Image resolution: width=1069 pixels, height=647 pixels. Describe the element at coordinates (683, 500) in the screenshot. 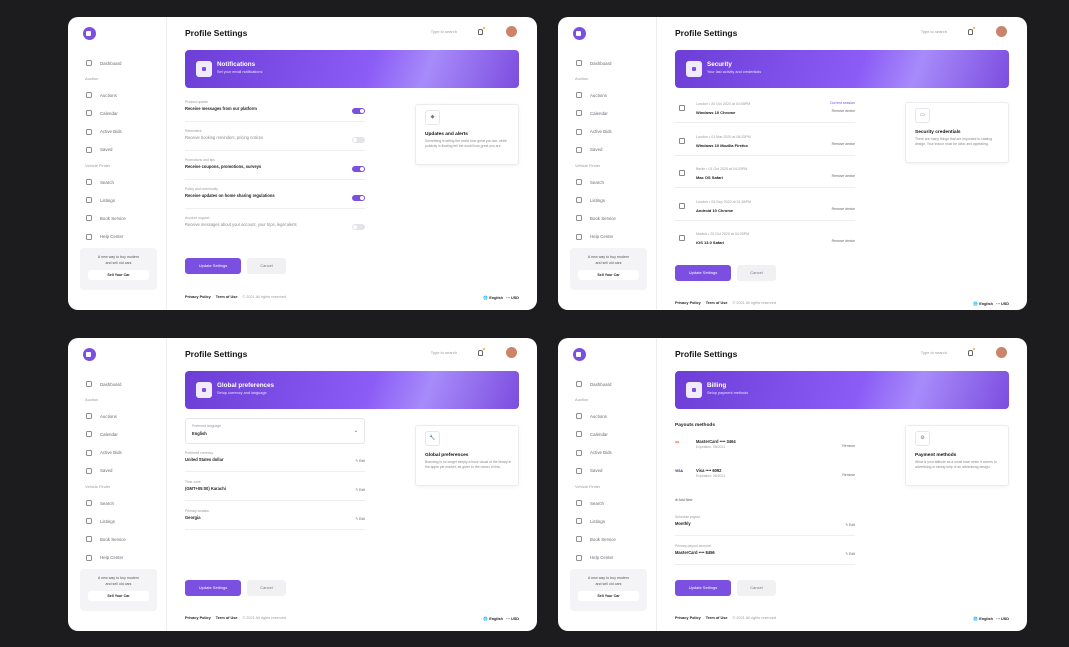

I see `add-new-button: ⊕ Add New` at that location.